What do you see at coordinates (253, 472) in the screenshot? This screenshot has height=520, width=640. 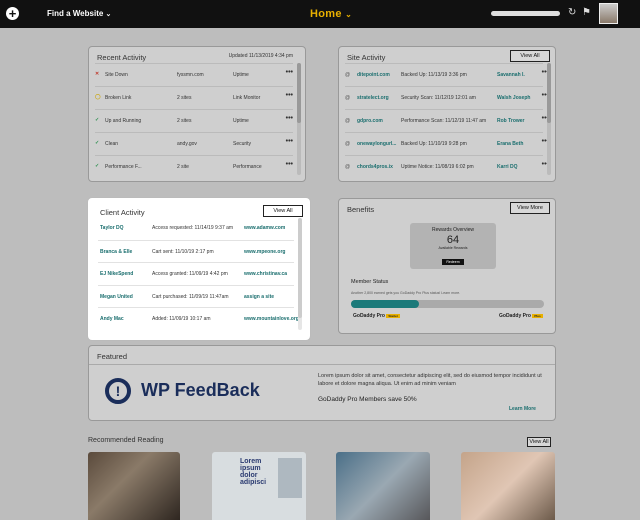 I see `thumbnail-text: Lorem ipsum dolor adipisci` at bounding box center [253, 472].